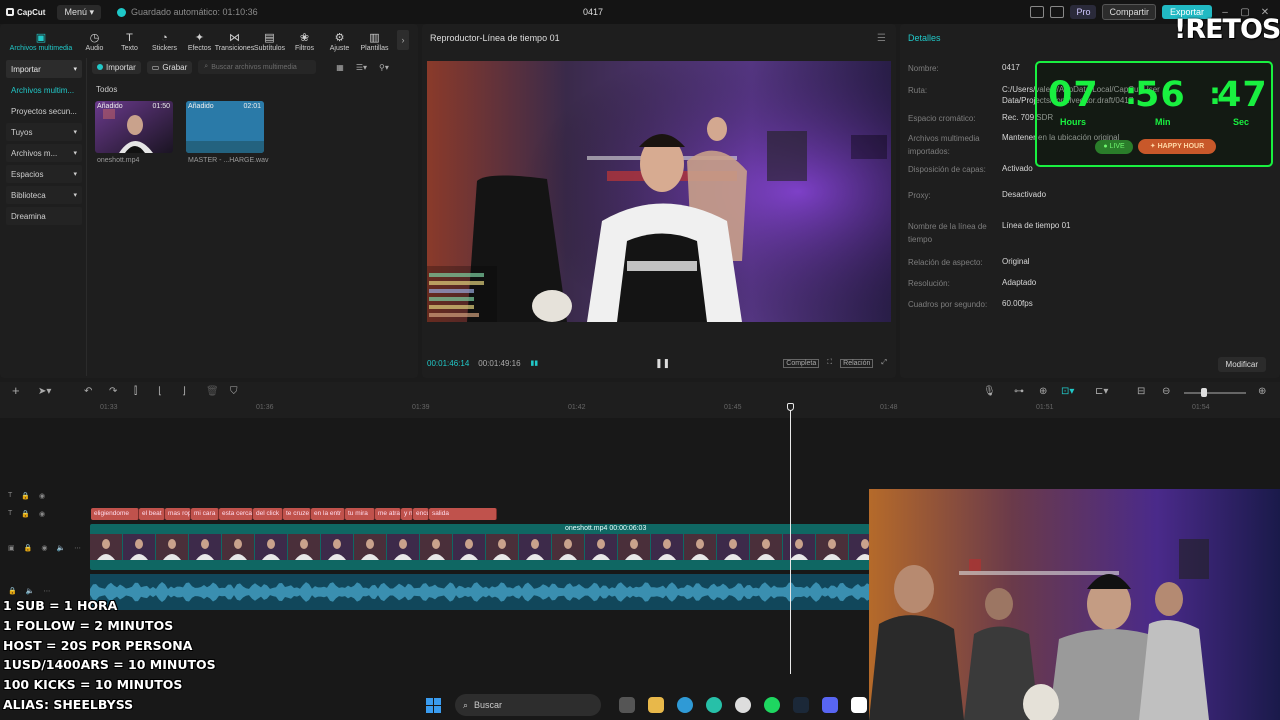  What do you see at coordinates (1067, 391) in the screenshot?
I see `magnet-icon: ⊡▾` at bounding box center [1067, 391].